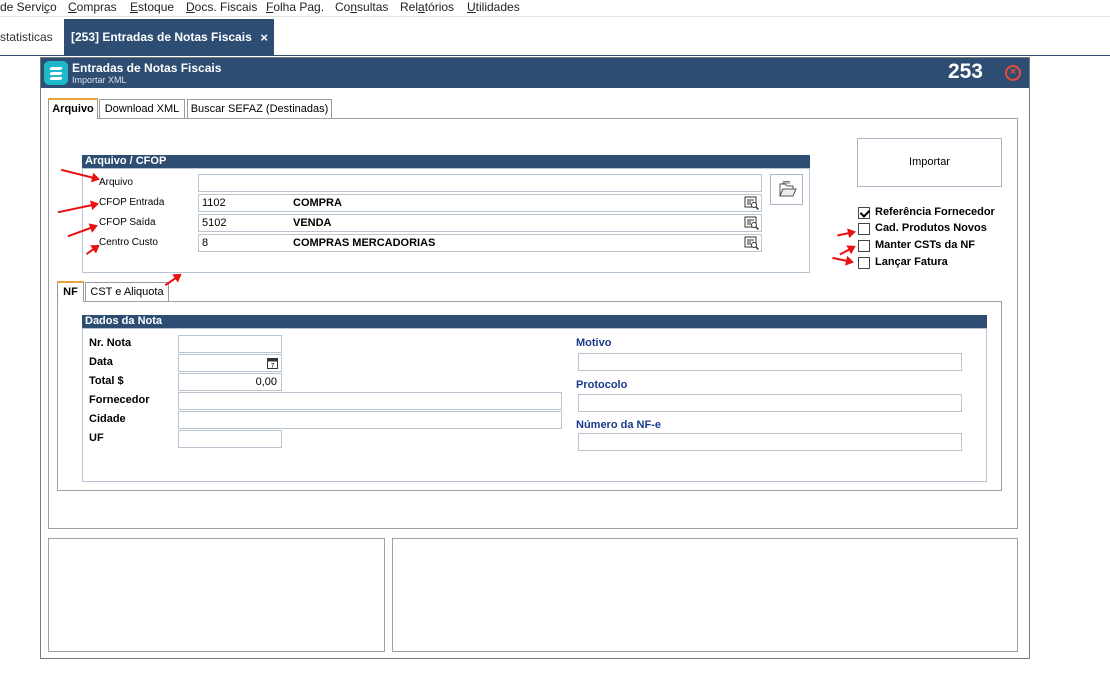  What do you see at coordinates (361, 7) in the screenshot?
I see `menu-consultas: Consultas` at bounding box center [361, 7].